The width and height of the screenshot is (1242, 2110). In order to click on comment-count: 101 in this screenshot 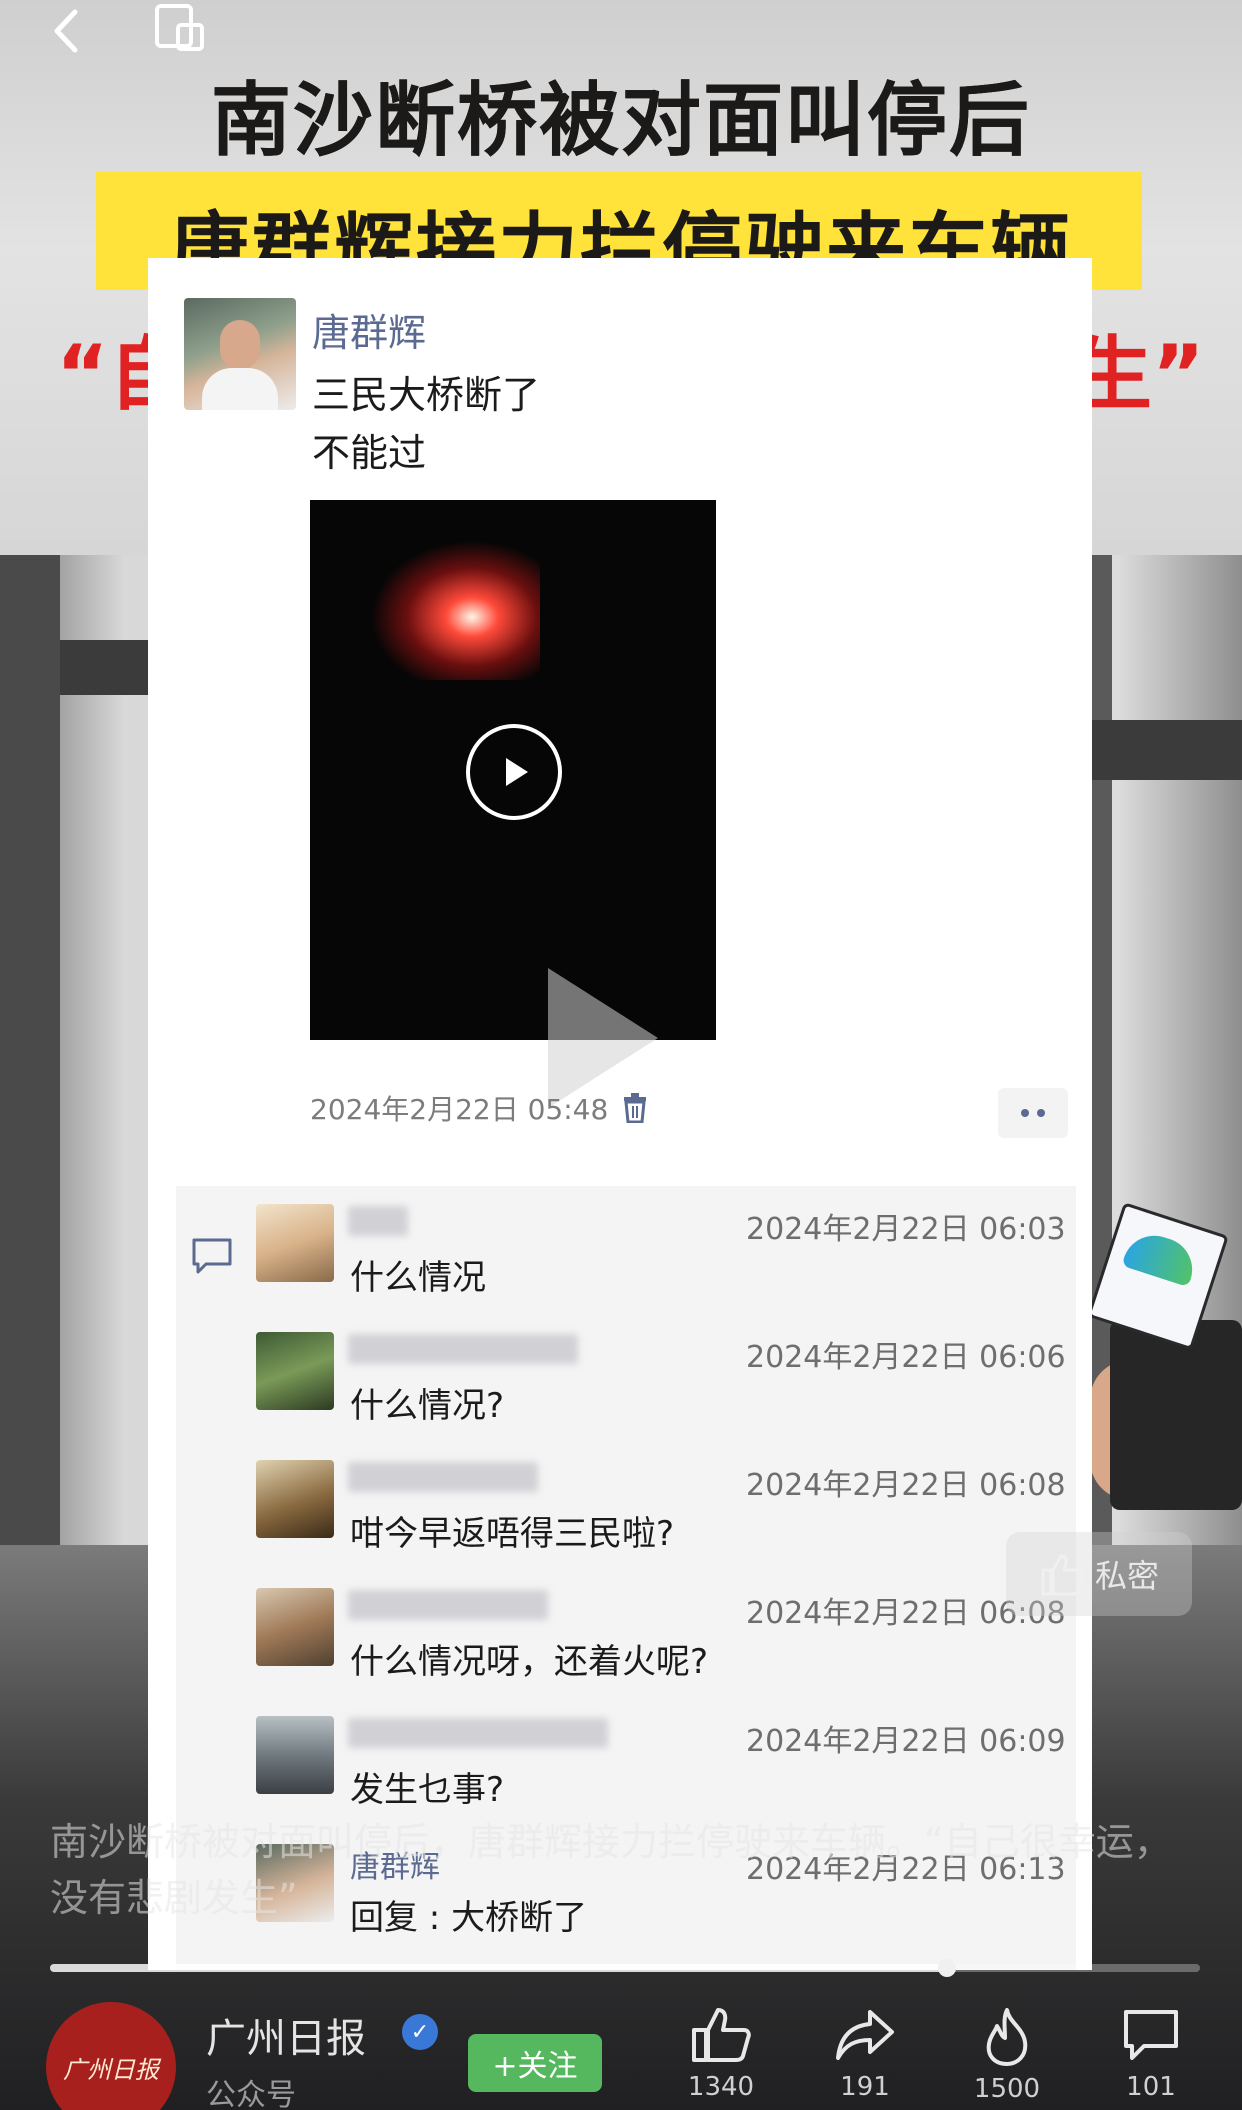, I will do `click(1151, 2087)`.